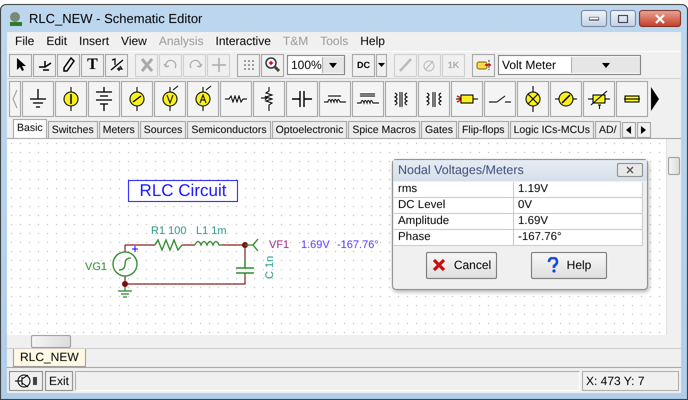 Image resolution: width=688 pixels, height=400 pixels. I want to click on cancel-button: Cancel, so click(461, 265).